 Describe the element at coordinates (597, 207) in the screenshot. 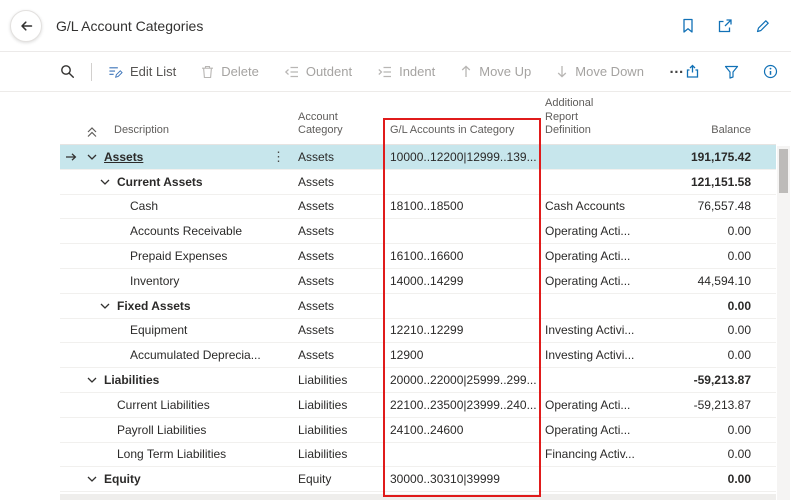

I see `report-definition-cell: Cash Accounts` at that location.